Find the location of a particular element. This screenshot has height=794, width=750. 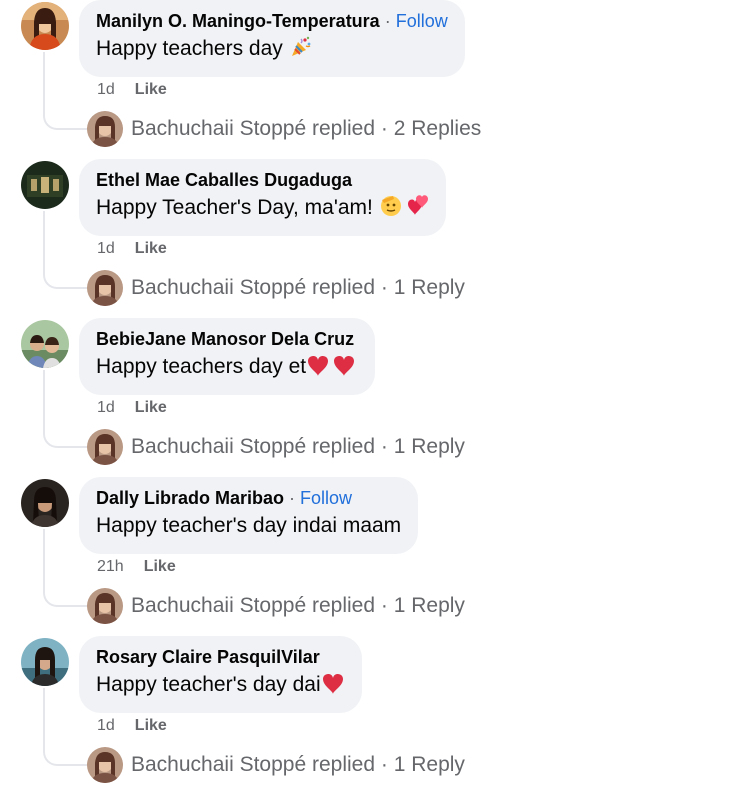

comment-text-body: Happy teacher's day dai is located at coordinates (208, 684).